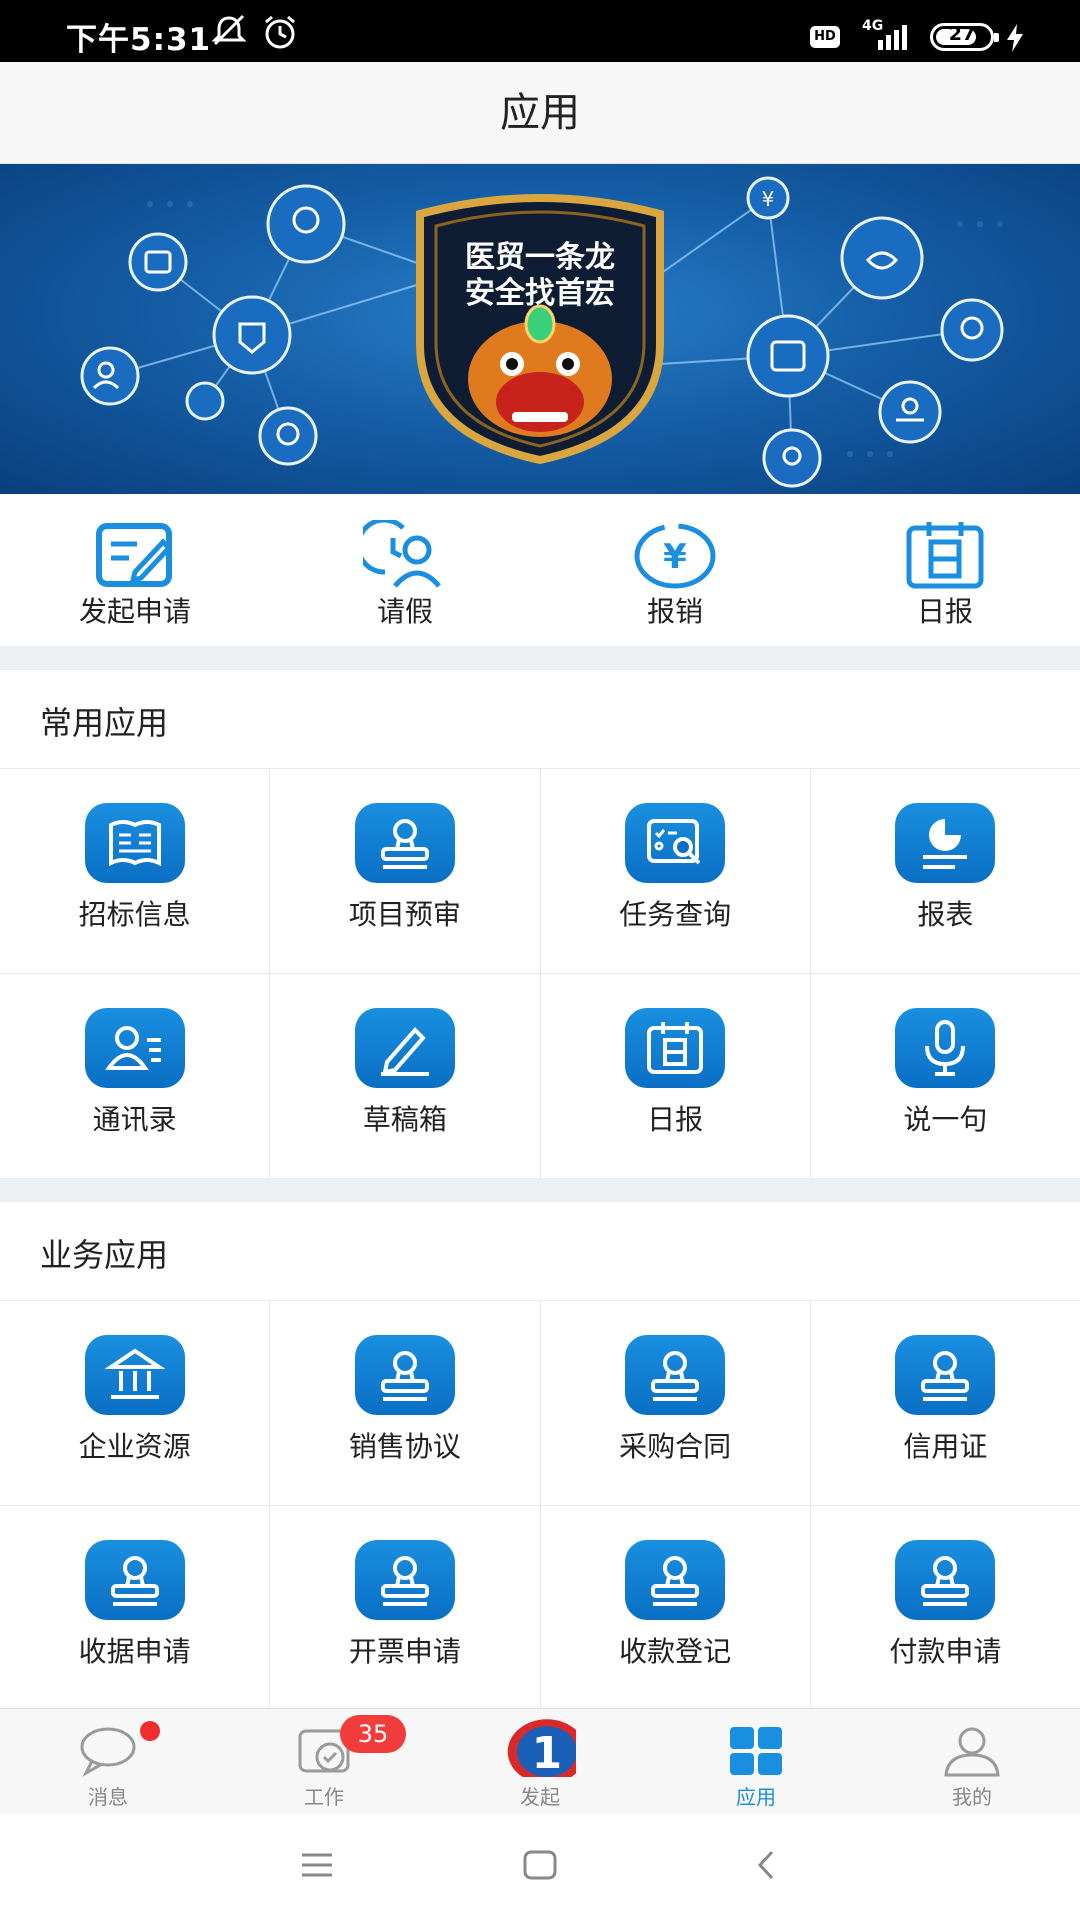  Describe the element at coordinates (404, 914) in the screenshot. I see `app-label: 项目预审` at that location.